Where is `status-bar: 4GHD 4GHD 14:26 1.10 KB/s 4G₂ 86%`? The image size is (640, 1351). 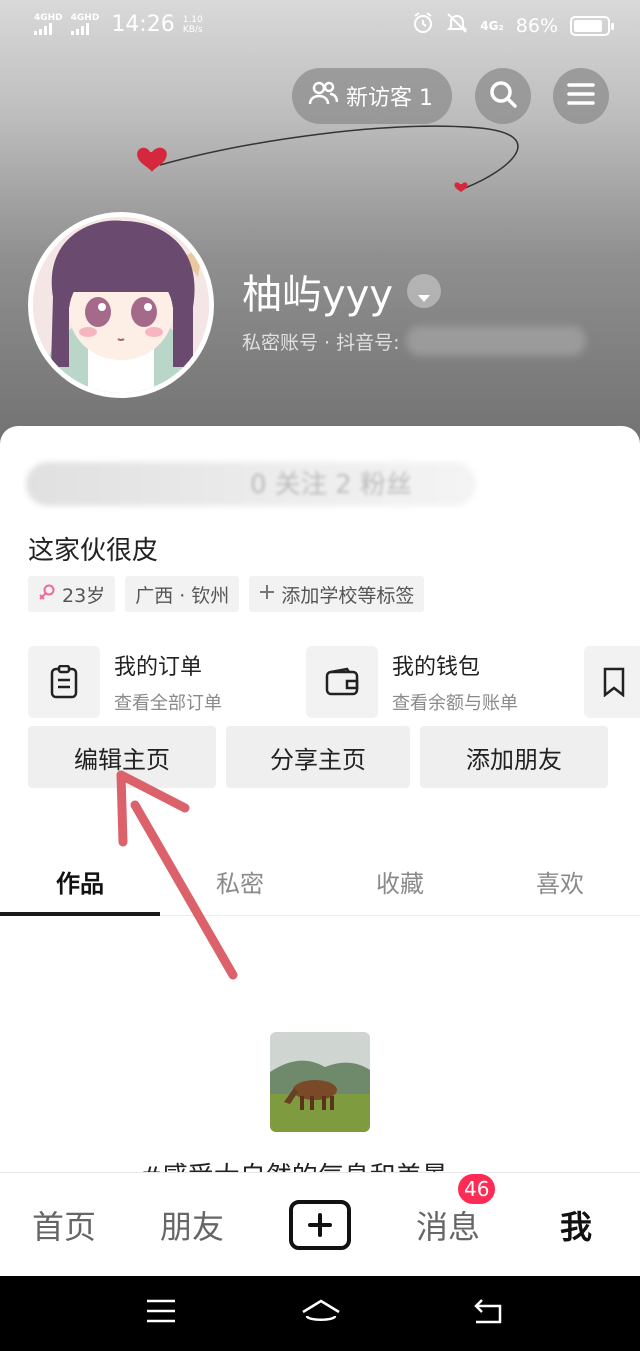 status-bar: 4GHD 4GHD 14:26 1.10 KB/s 4G₂ 86% is located at coordinates (320, 25).